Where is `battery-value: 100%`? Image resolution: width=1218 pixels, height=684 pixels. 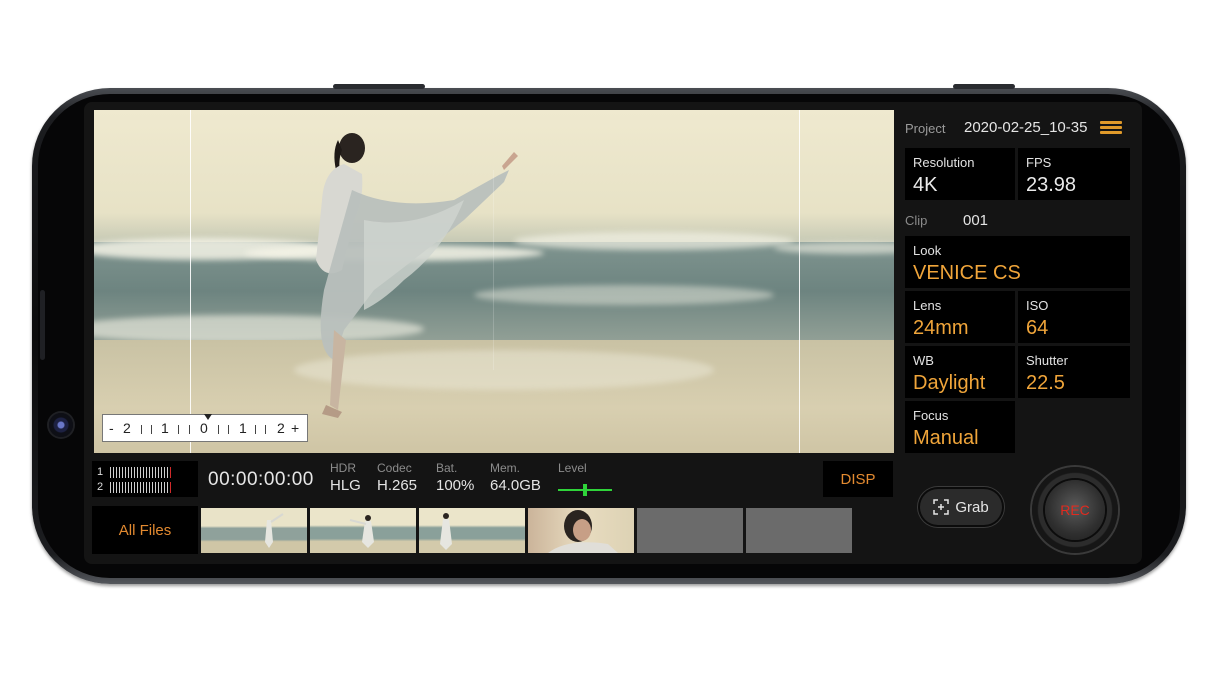 battery-value: 100% is located at coordinates (455, 485).